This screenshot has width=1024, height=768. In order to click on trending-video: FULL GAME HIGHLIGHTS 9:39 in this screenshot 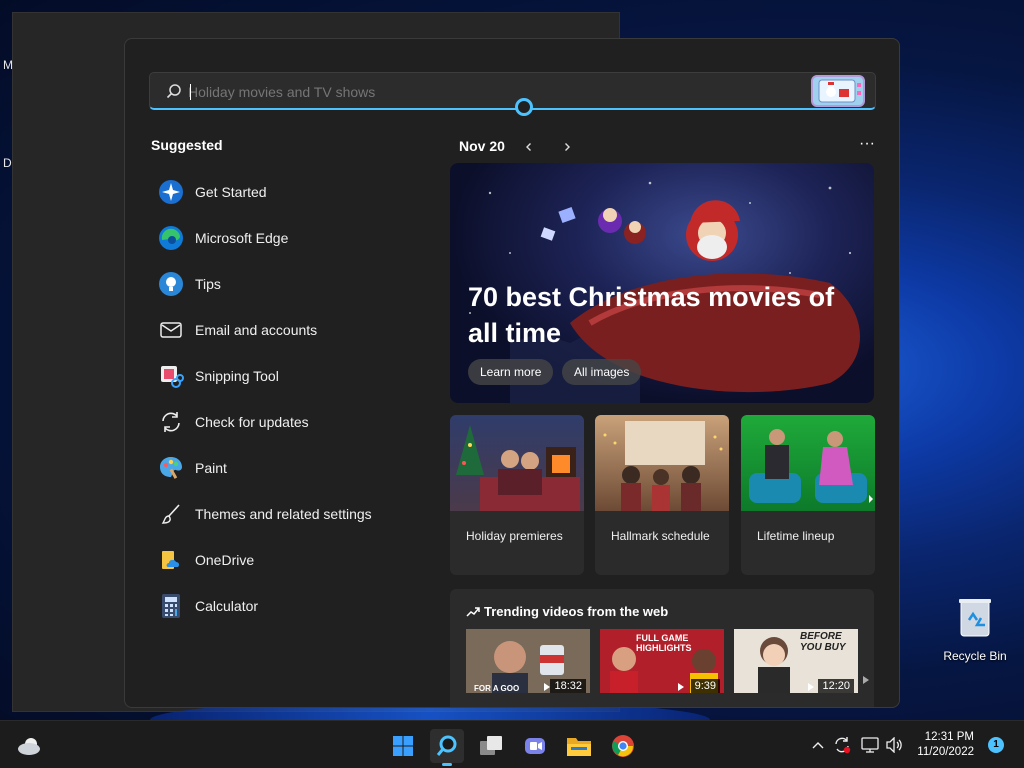, I will do `click(662, 661)`.